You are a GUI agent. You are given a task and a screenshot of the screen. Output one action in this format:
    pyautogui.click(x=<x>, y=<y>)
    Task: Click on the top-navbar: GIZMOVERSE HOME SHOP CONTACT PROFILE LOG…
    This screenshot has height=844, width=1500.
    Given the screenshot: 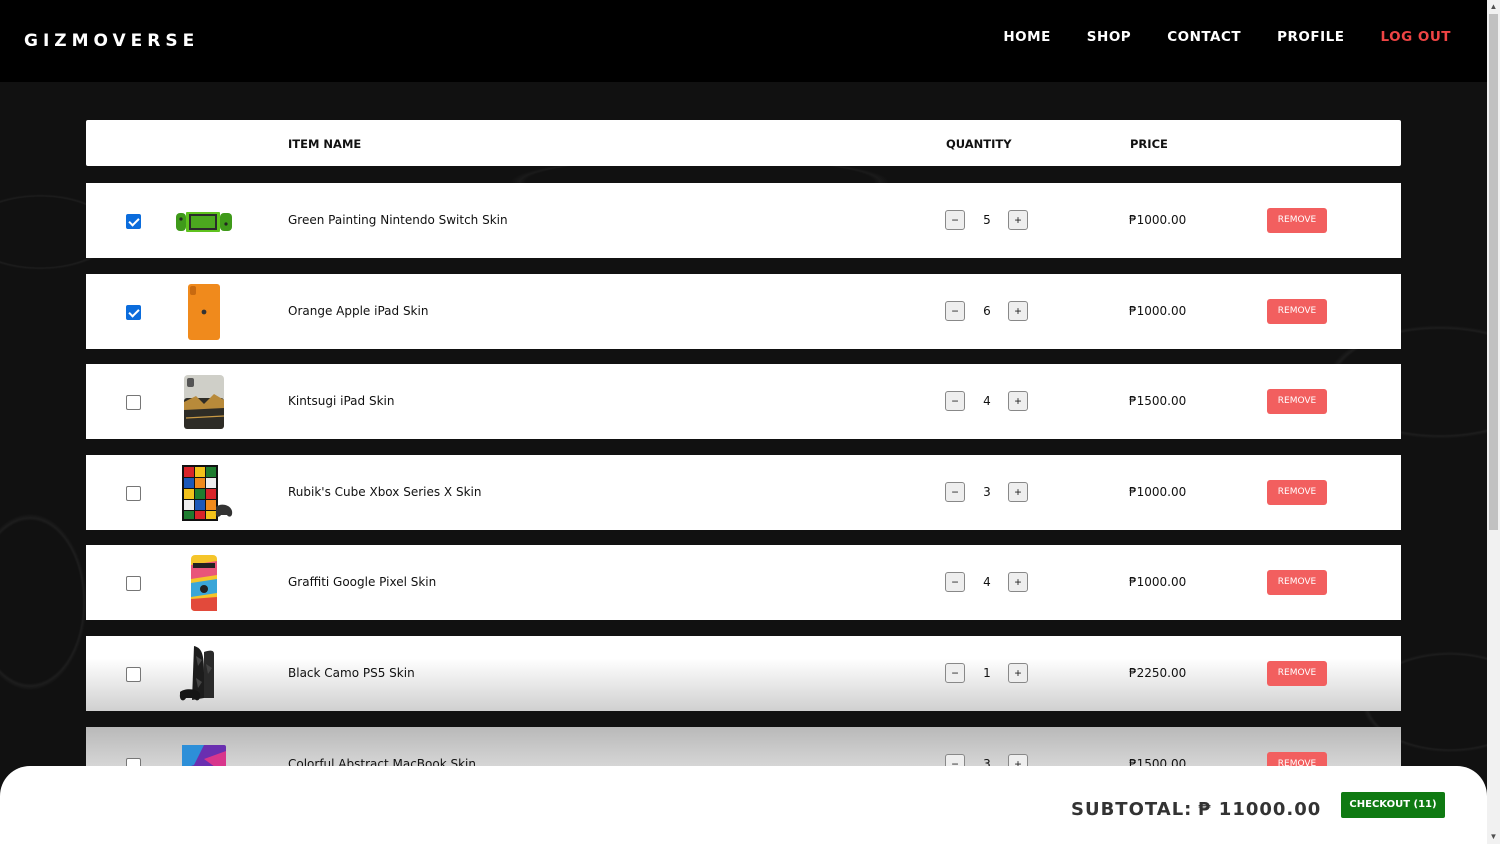 What is the action you would take?
    pyautogui.click(x=743, y=41)
    